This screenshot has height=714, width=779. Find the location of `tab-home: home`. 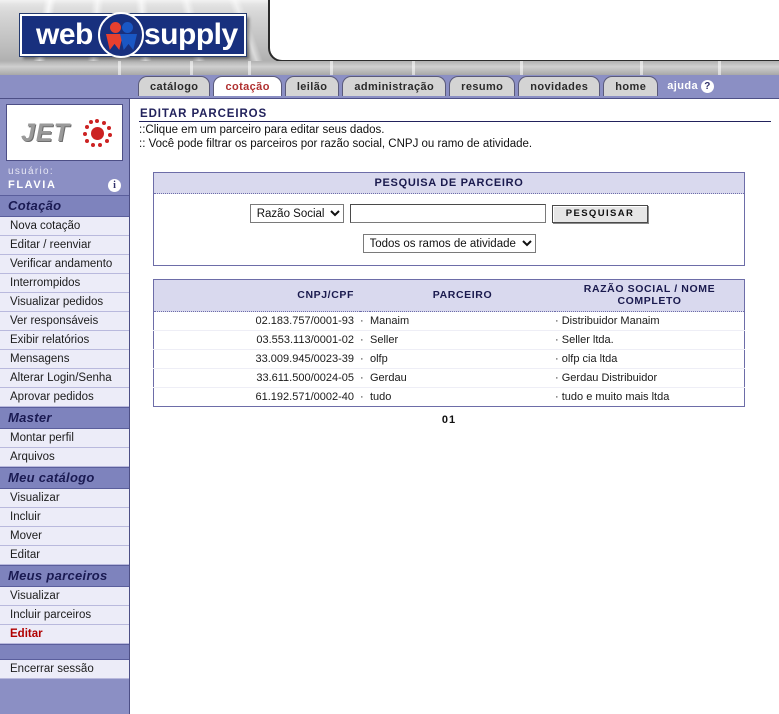

tab-home: home is located at coordinates (631, 86).